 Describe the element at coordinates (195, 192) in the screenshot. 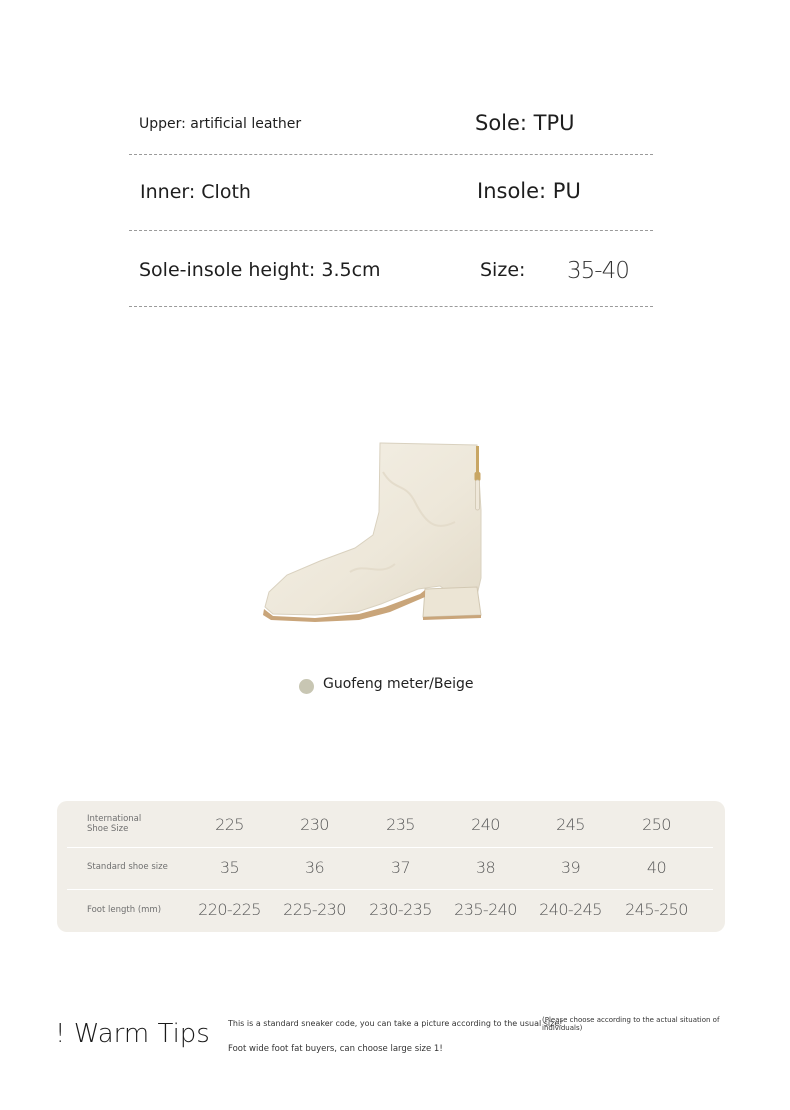

I see `spec-inner: Inner: Cloth` at that location.